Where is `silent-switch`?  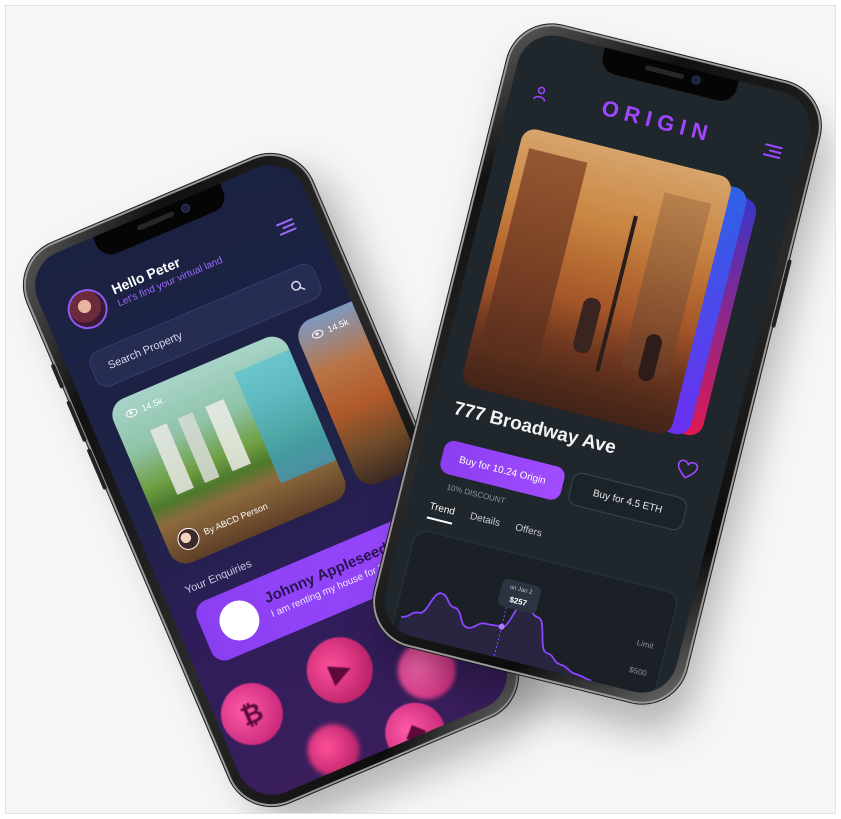
silent-switch is located at coordinates (57, 376).